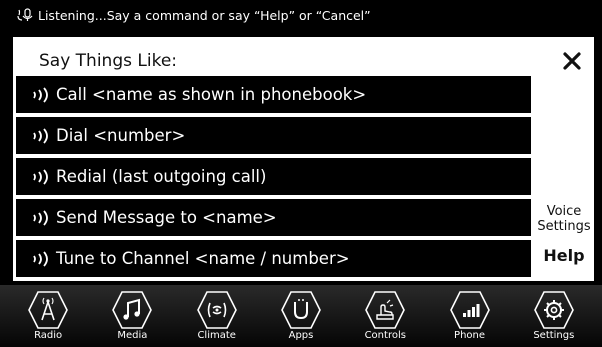  I want to click on nav-label: Controls, so click(385, 335).